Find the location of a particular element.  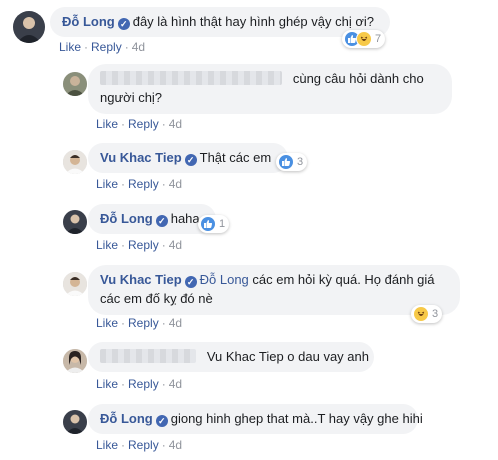

comment-bubble: Vu Khac Tiep ✓ Thật các em is located at coordinates (188, 158).